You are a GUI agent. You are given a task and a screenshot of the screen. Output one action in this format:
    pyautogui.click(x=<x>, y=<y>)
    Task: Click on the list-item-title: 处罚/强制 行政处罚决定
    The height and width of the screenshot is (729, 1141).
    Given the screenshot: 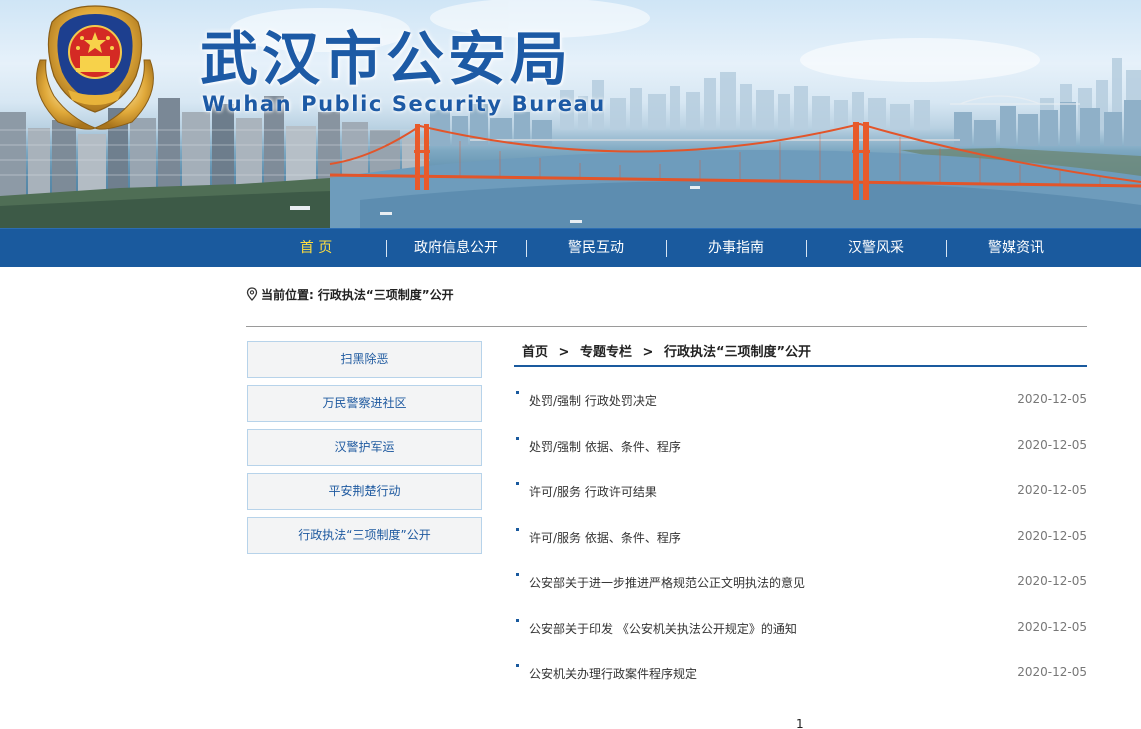 What is the action you would take?
    pyautogui.click(x=593, y=400)
    